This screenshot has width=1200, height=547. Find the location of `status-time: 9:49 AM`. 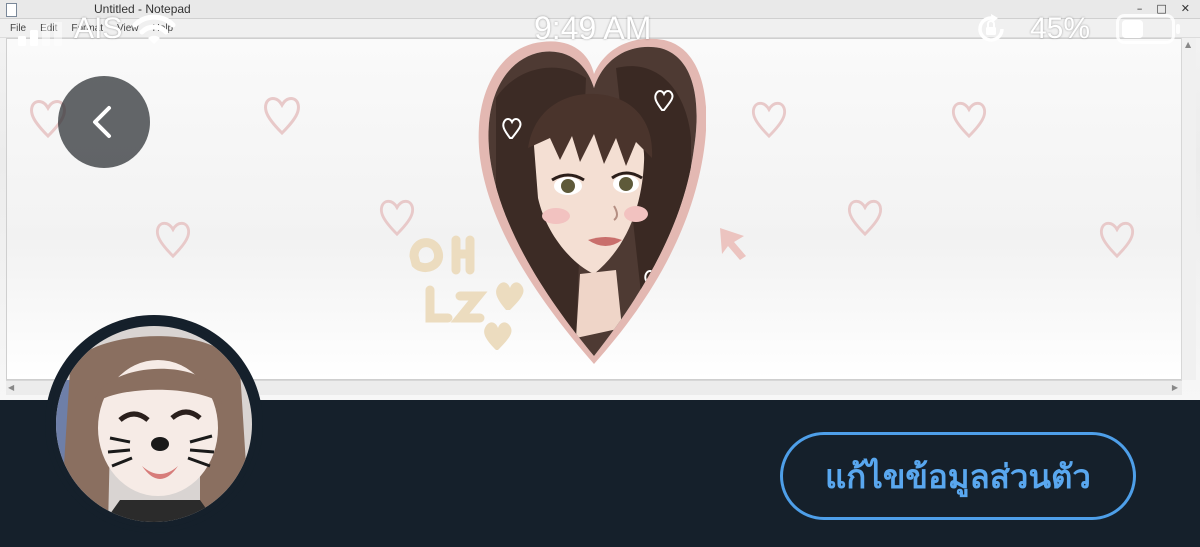

status-time: 9:49 AM is located at coordinates (593, 28).